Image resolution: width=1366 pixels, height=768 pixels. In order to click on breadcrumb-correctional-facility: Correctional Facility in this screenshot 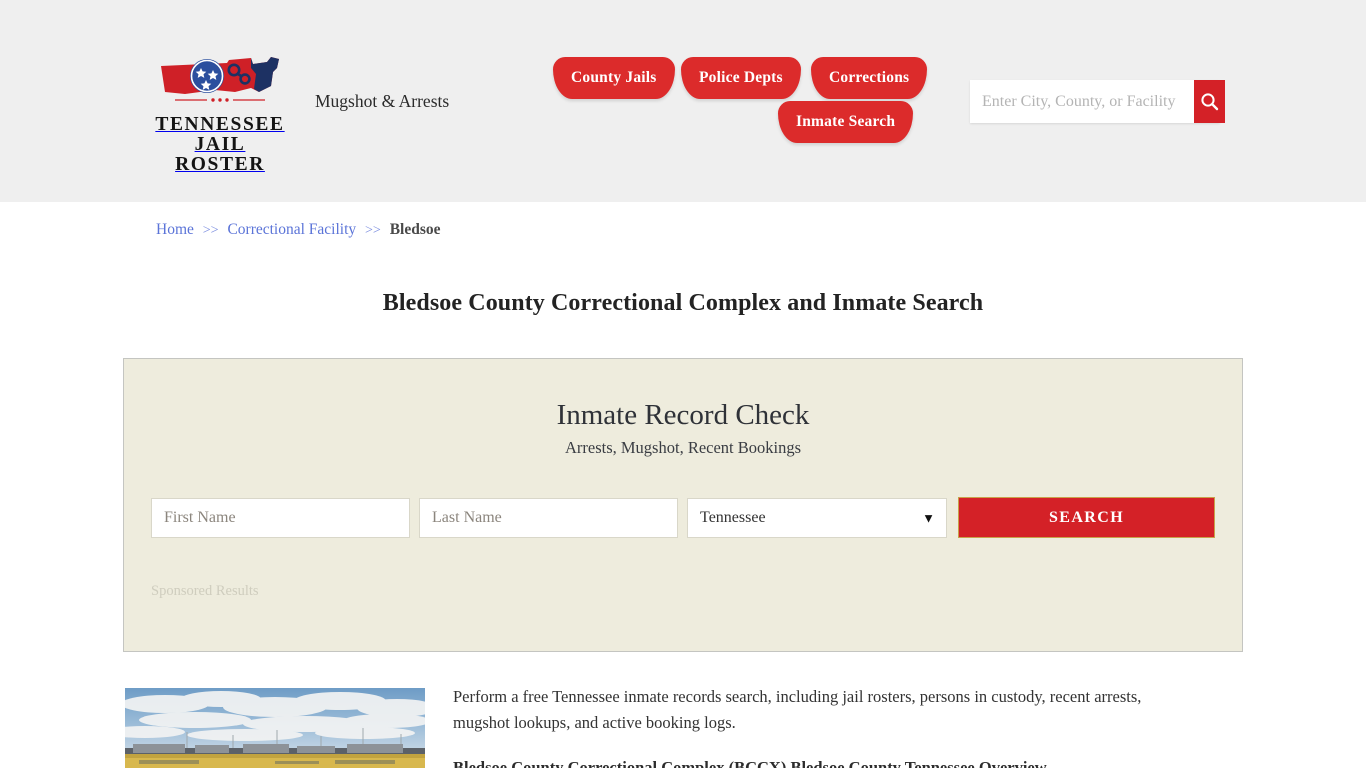, I will do `click(291, 229)`.